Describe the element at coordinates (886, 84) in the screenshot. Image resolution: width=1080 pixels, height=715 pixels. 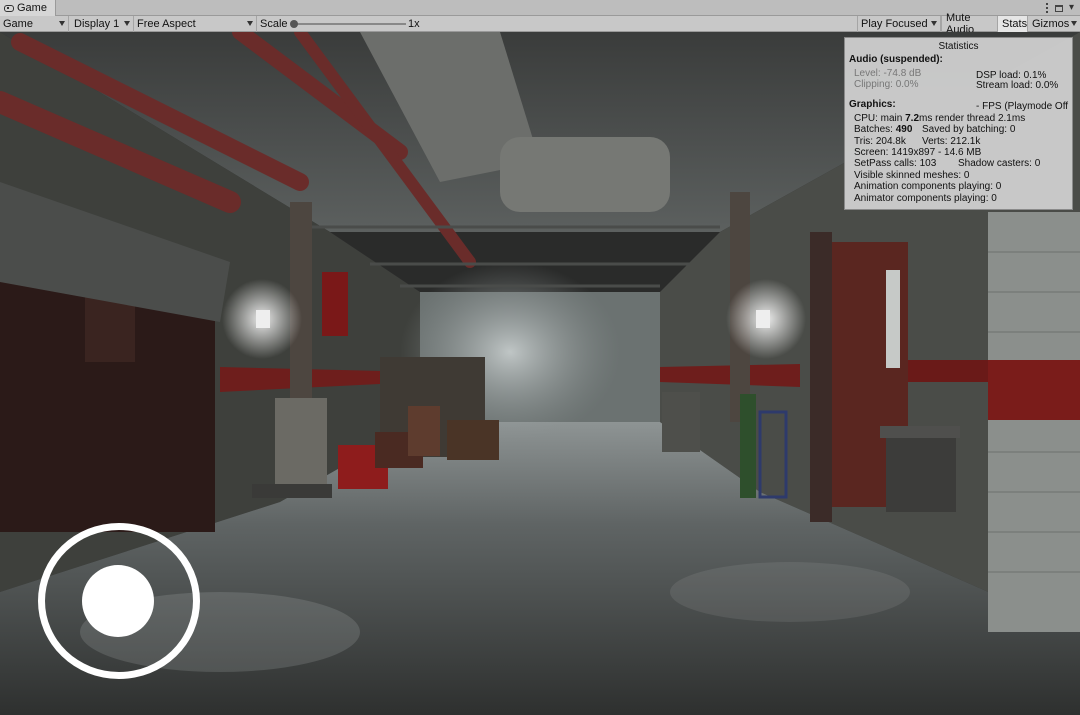
I see `audio-clipping: Clipping: 0.0%` at that location.